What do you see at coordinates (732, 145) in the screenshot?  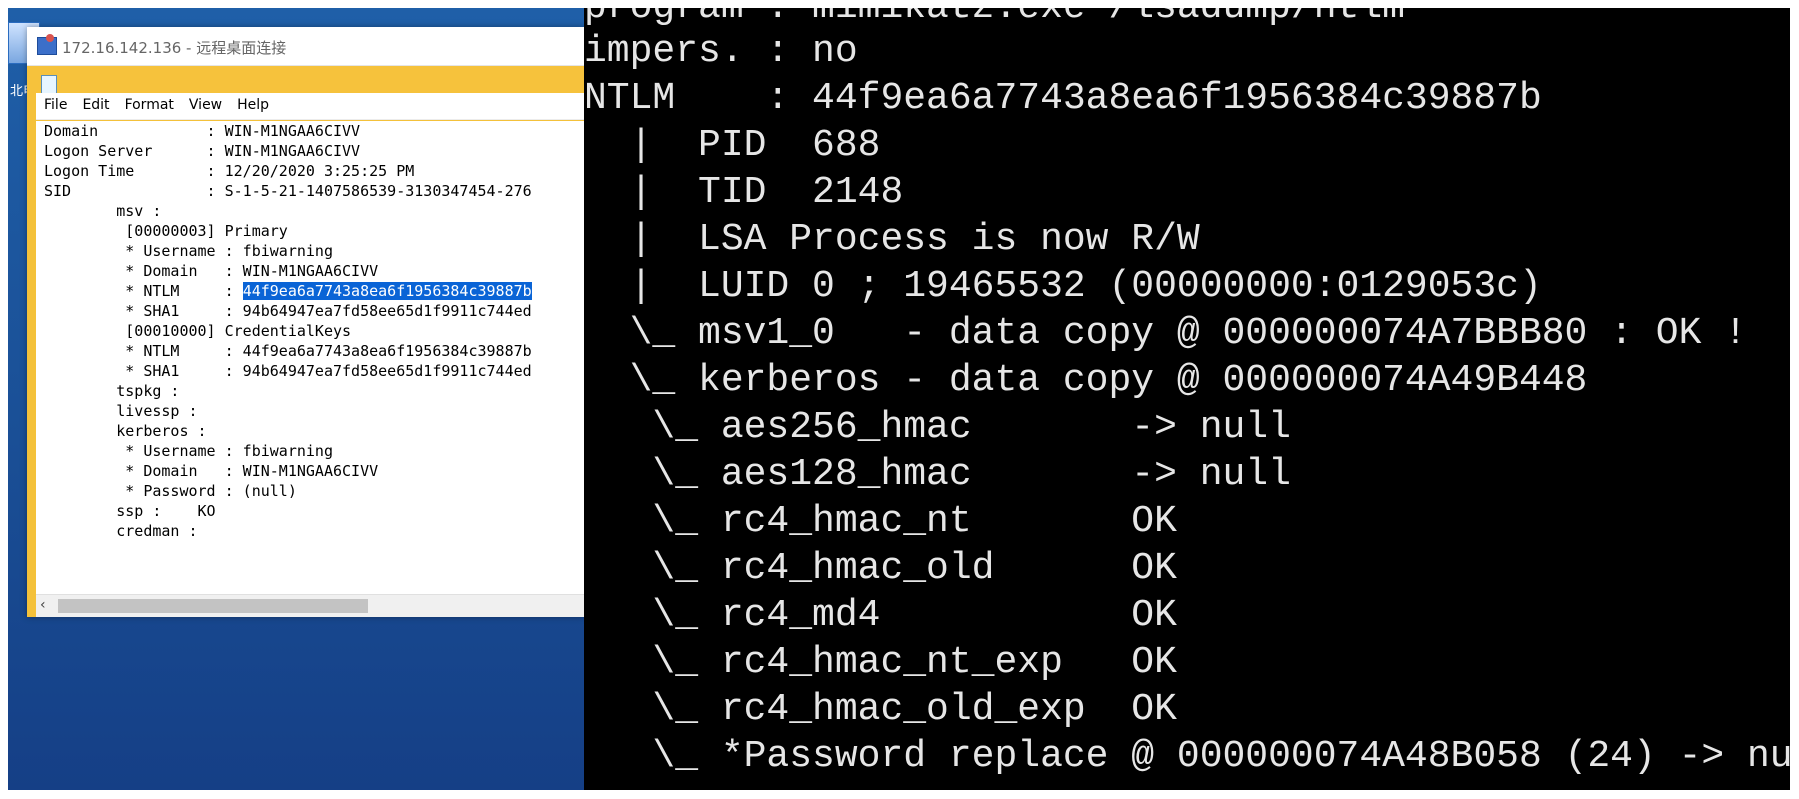 I see `terminal-line: | PID 688` at bounding box center [732, 145].